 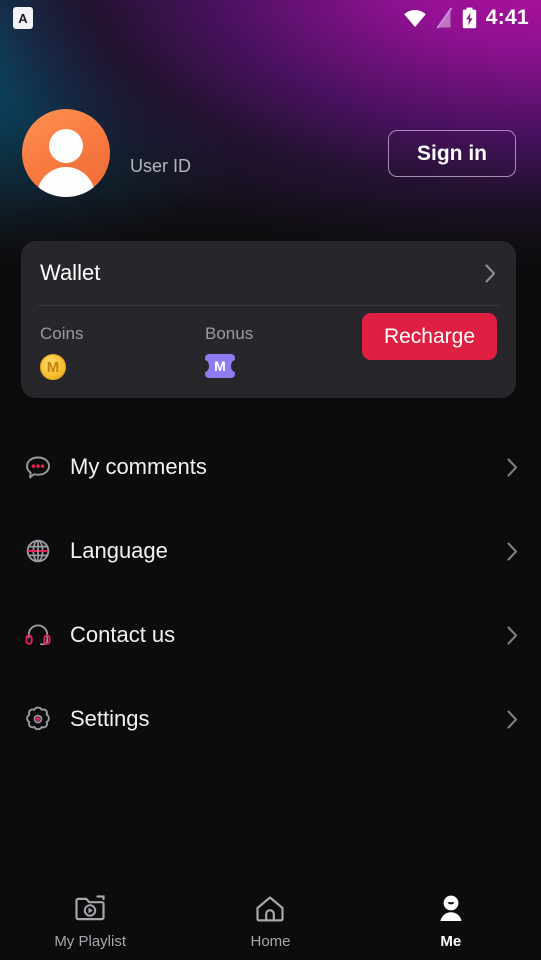 I want to click on tab-me: Me, so click(x=451, y=921).